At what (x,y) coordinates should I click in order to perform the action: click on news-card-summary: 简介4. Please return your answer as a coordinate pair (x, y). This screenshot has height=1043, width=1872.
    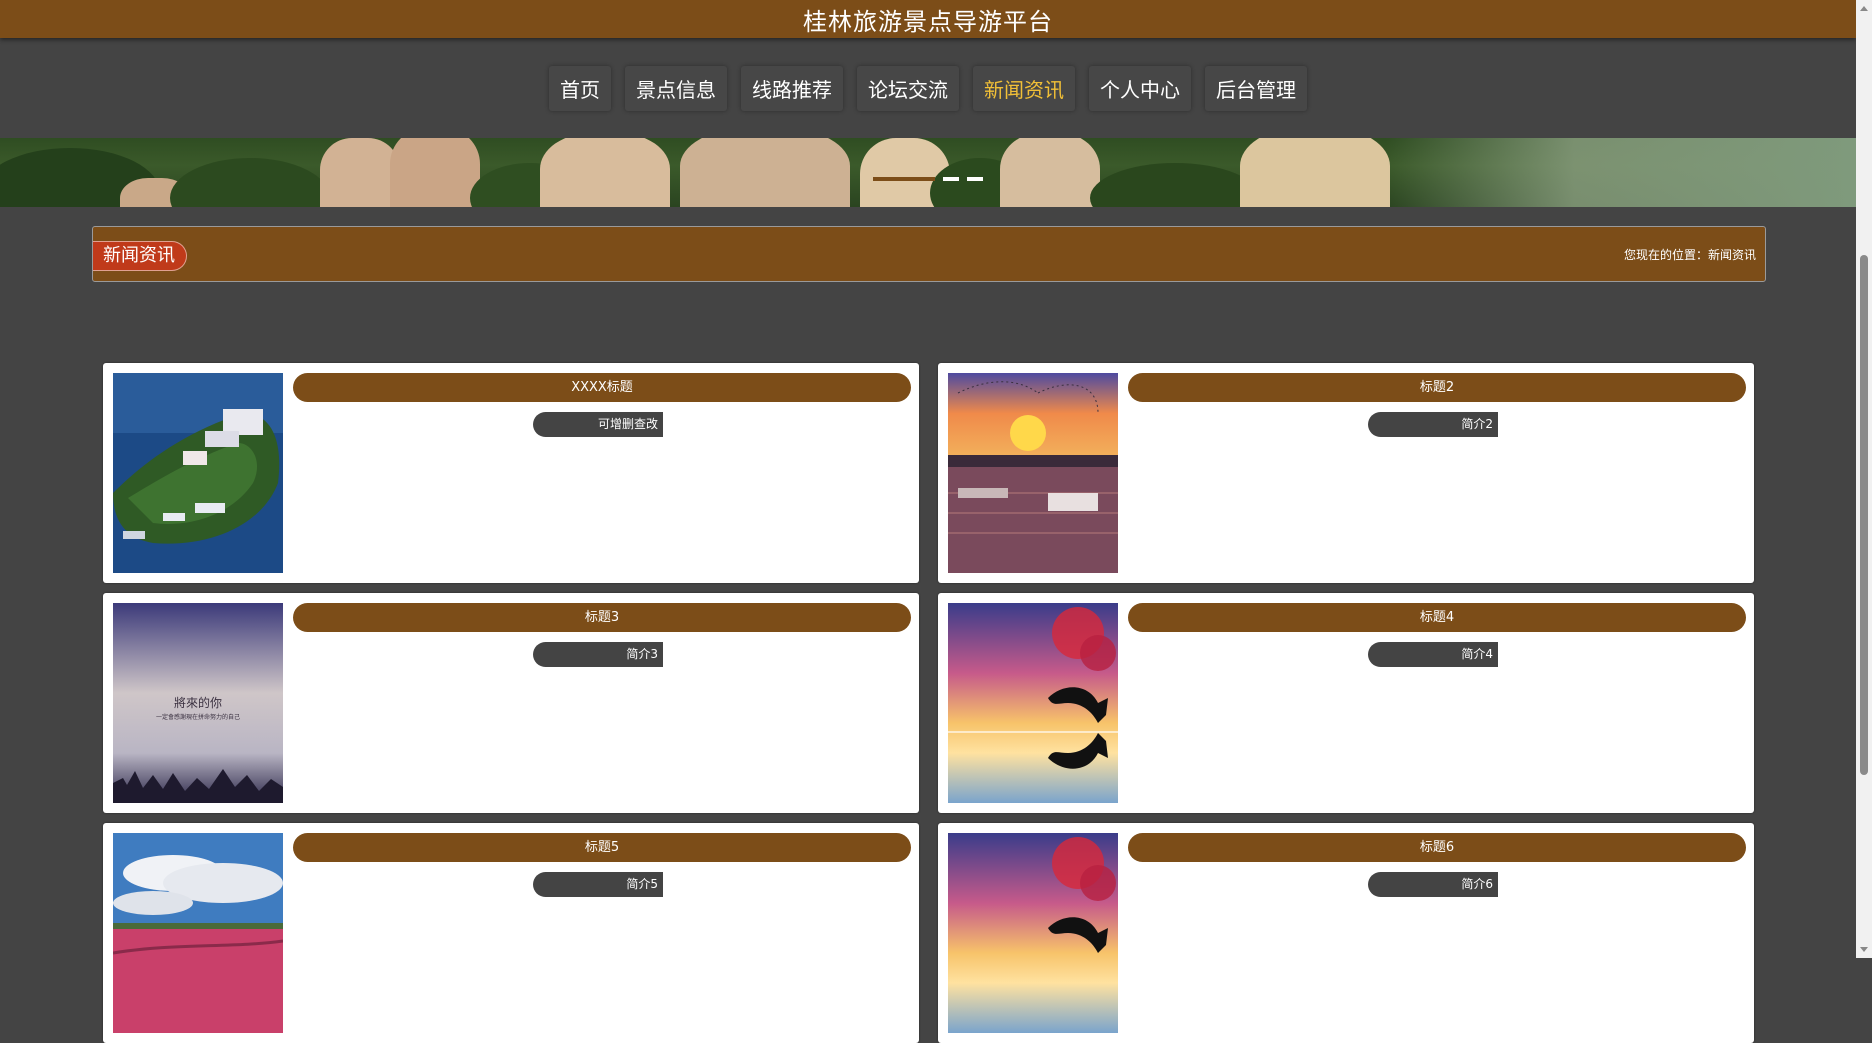
    Looking at the image, I should click on (1433, 654).